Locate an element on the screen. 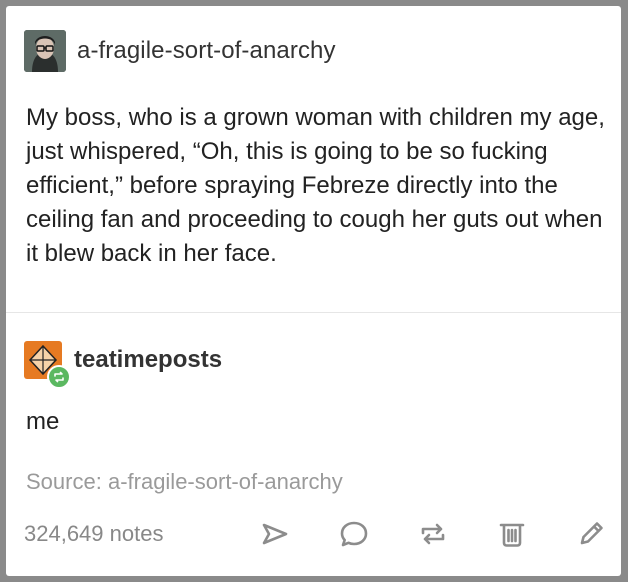  edit-icon is located at coordinates (591, 534).